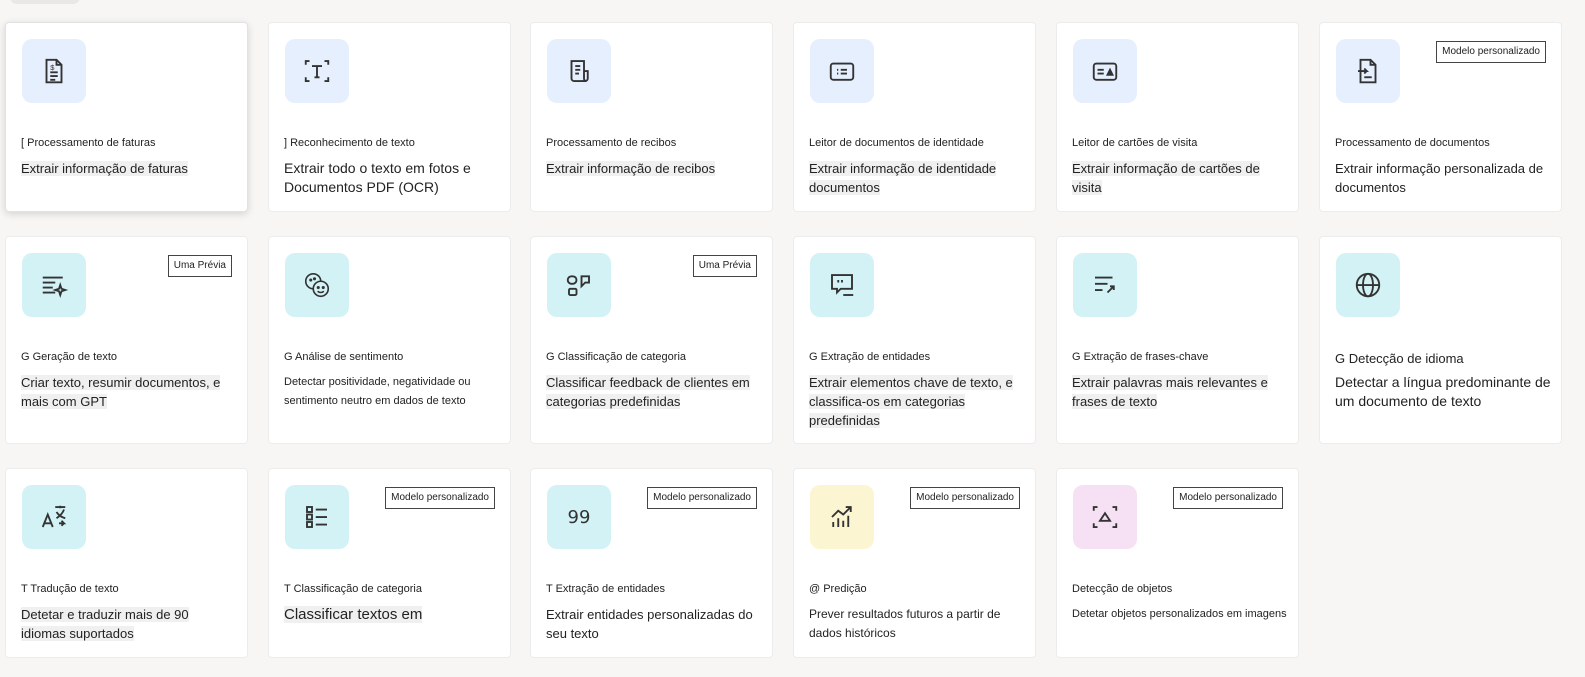  I want to click on card-title: G Classificação de categoria, so click(616, 357).